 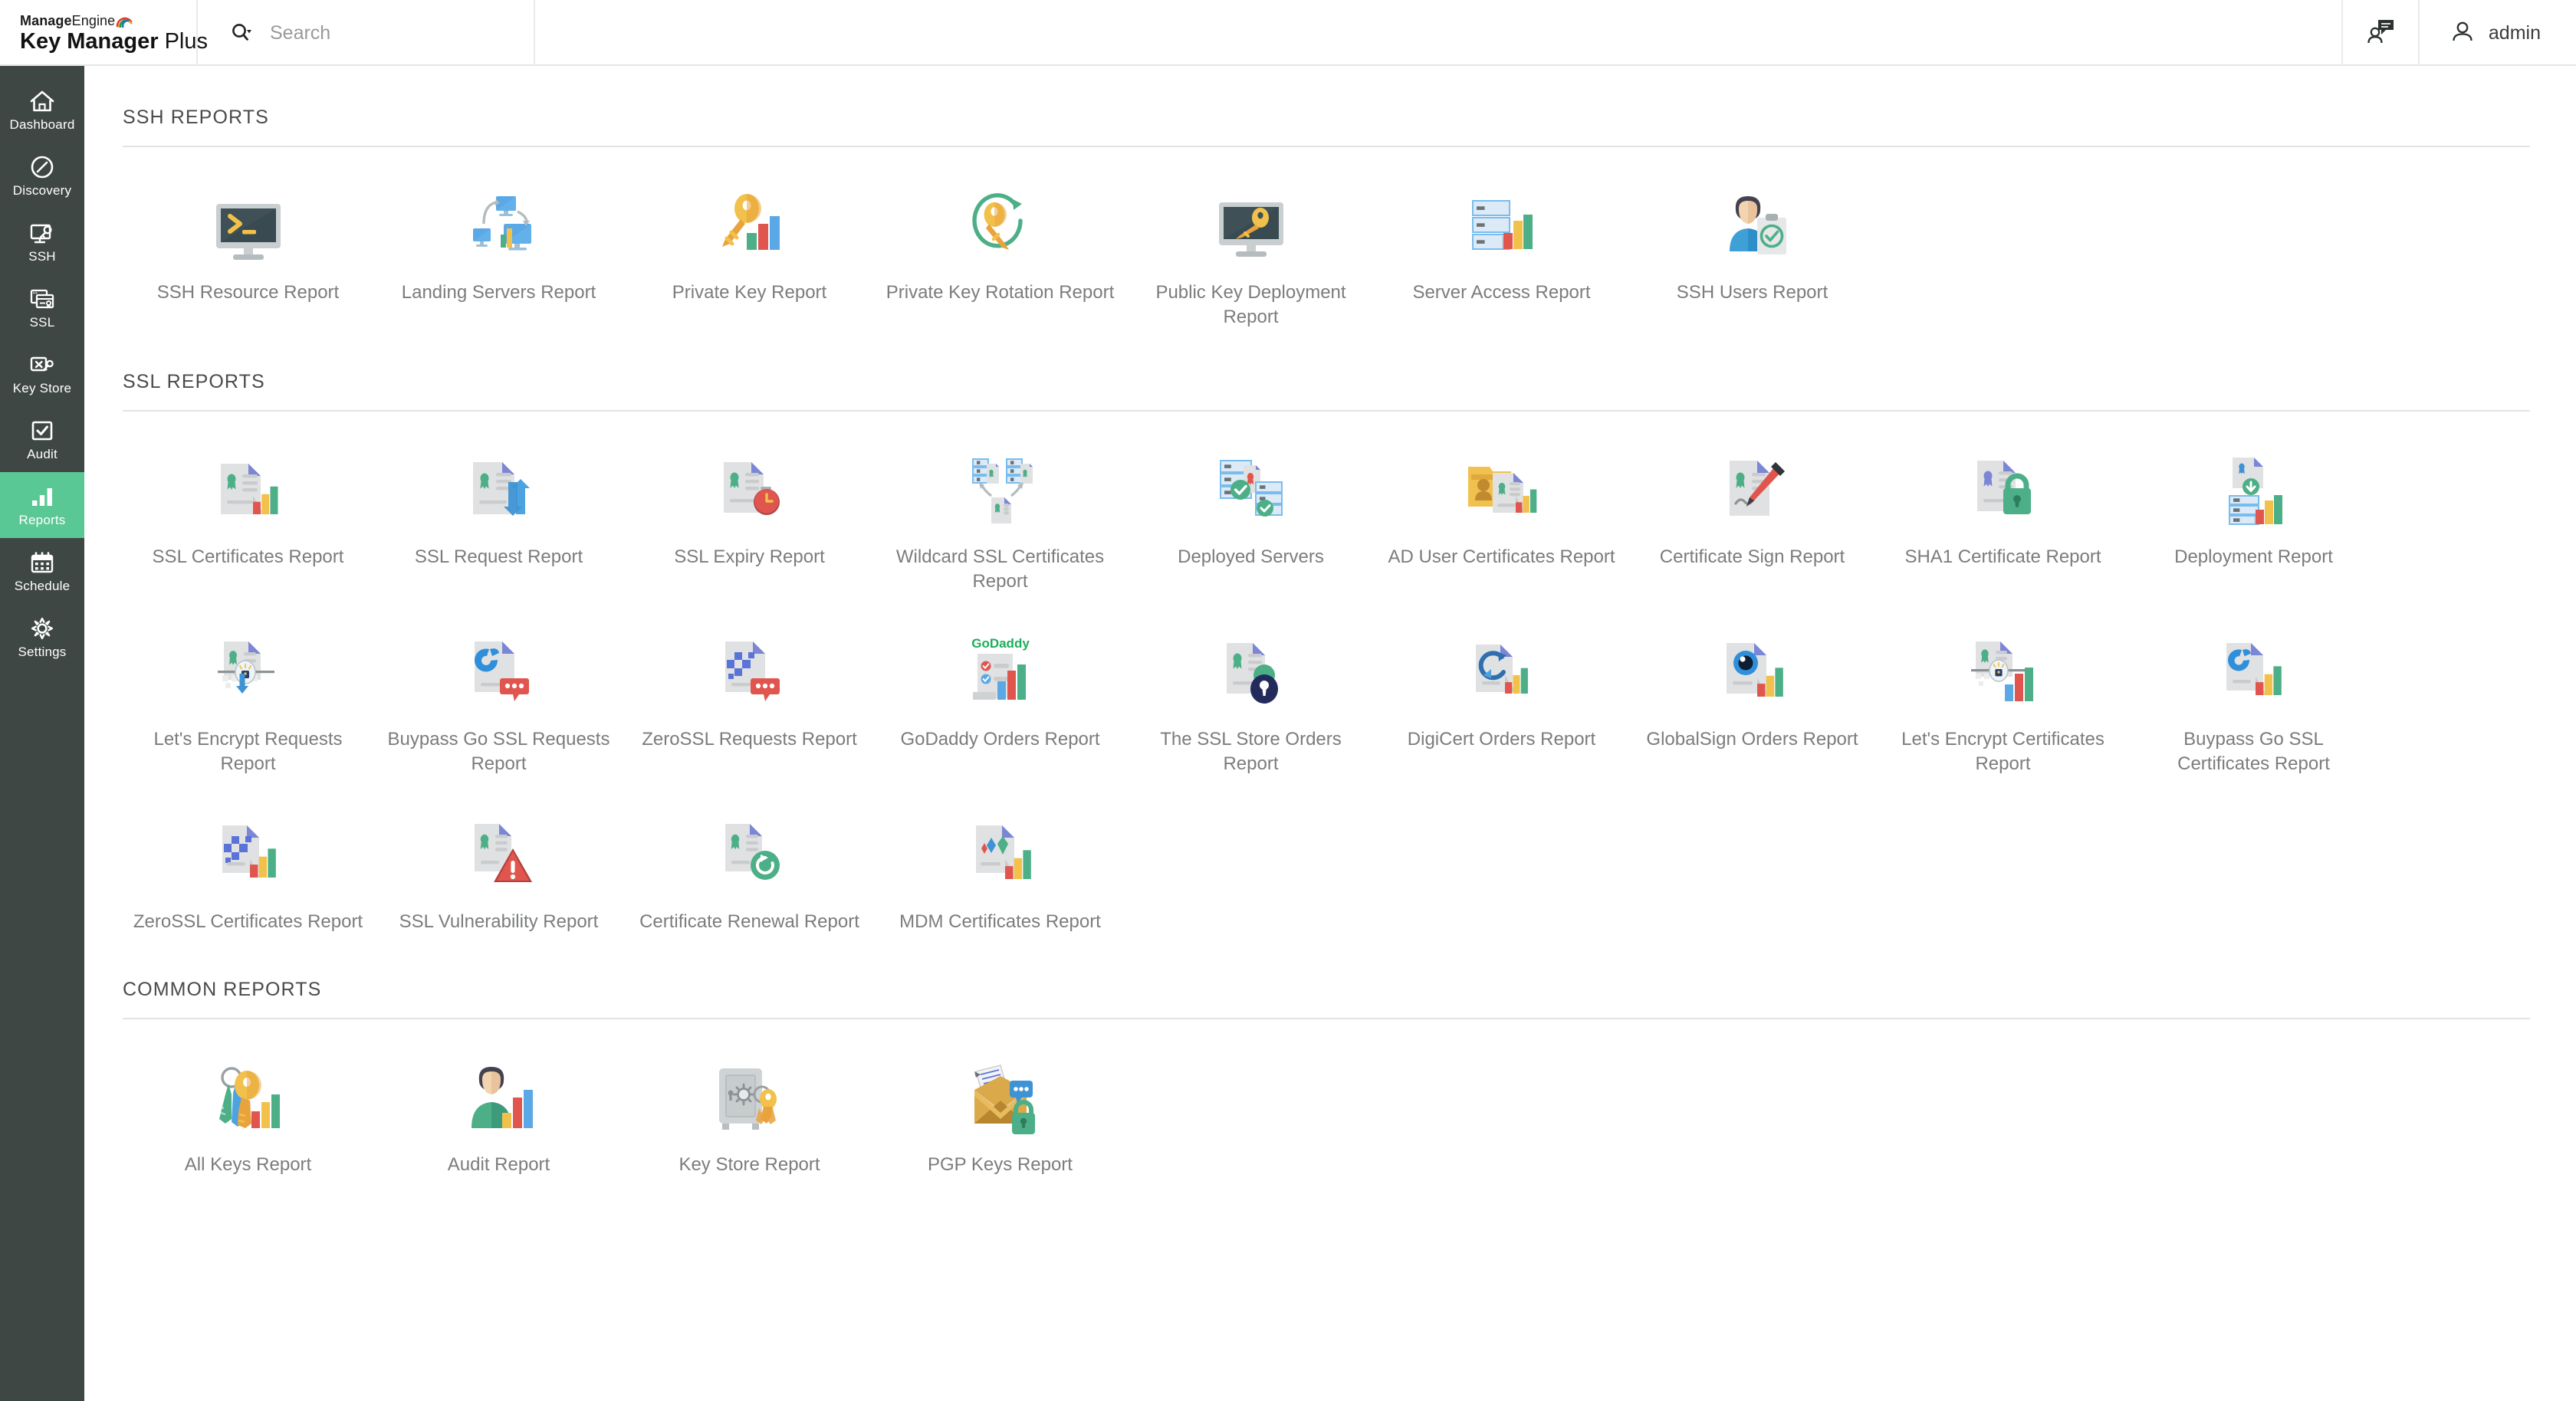 I want to click on gear-icon, so click(x=42, y=628).